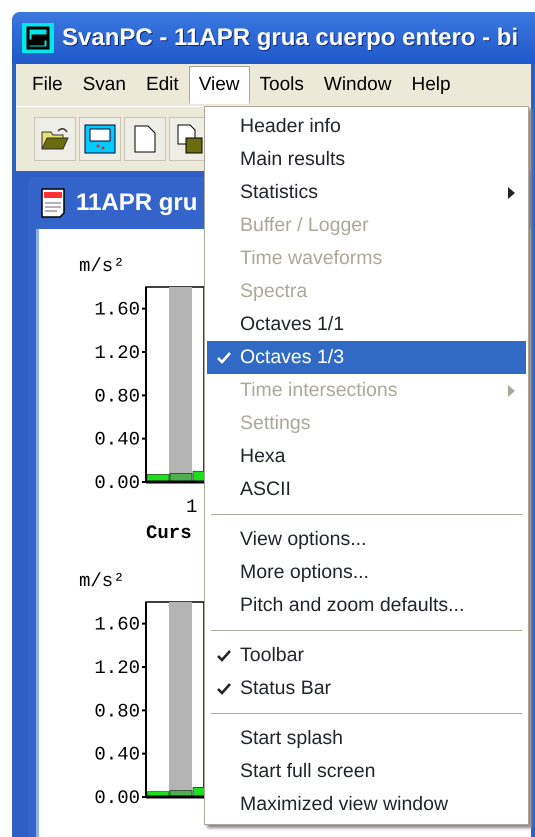 Image resolution: width=535 pixels, height=837 pixels. What do you see at coordinates (366, 456) in the screenshot?
I see `menu-item: Hexa` at bounding box center [366, 456].